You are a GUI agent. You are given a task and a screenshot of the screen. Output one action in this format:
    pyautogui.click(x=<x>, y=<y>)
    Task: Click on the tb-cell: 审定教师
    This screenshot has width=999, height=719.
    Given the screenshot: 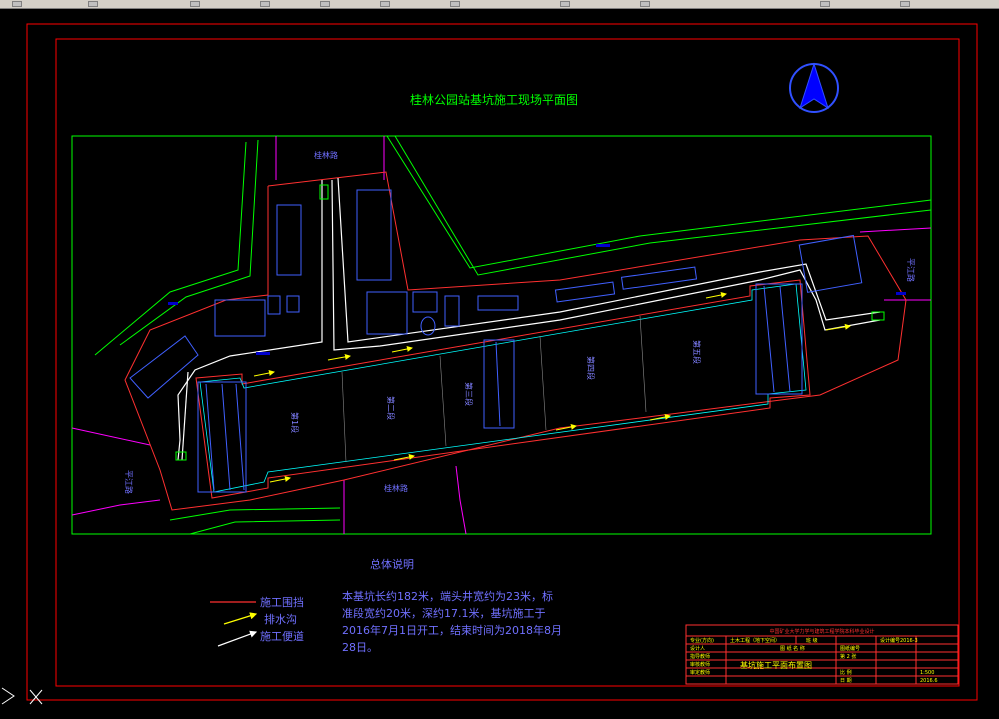 What is the action you would take?
    pyautogui.click(x=700, y=672)
    